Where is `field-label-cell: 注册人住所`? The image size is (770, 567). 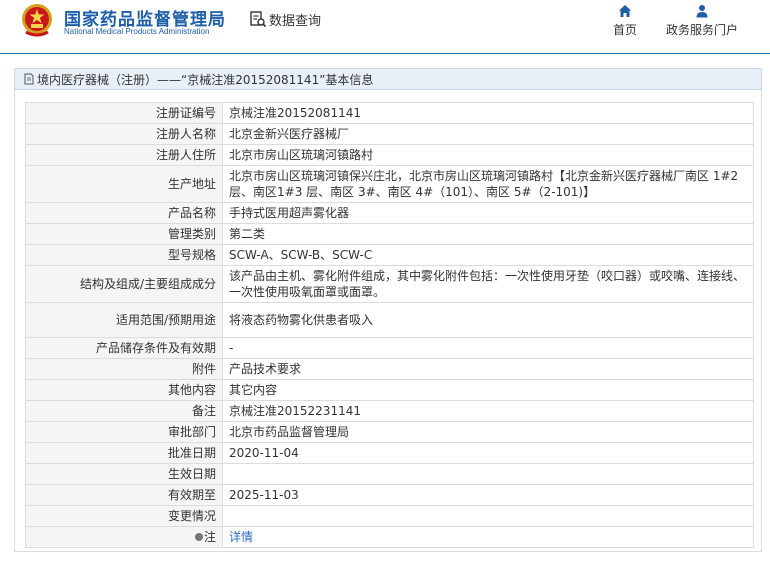
field-label-cell: 注册人住所 is located at coordinates (124, 155).